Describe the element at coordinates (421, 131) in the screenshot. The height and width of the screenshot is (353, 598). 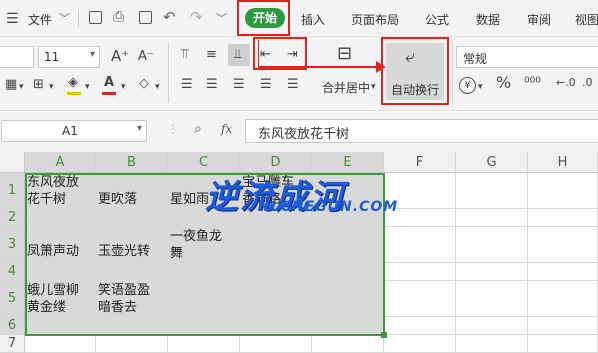
I see `formula-input: 东风夜放花千树` at that location.